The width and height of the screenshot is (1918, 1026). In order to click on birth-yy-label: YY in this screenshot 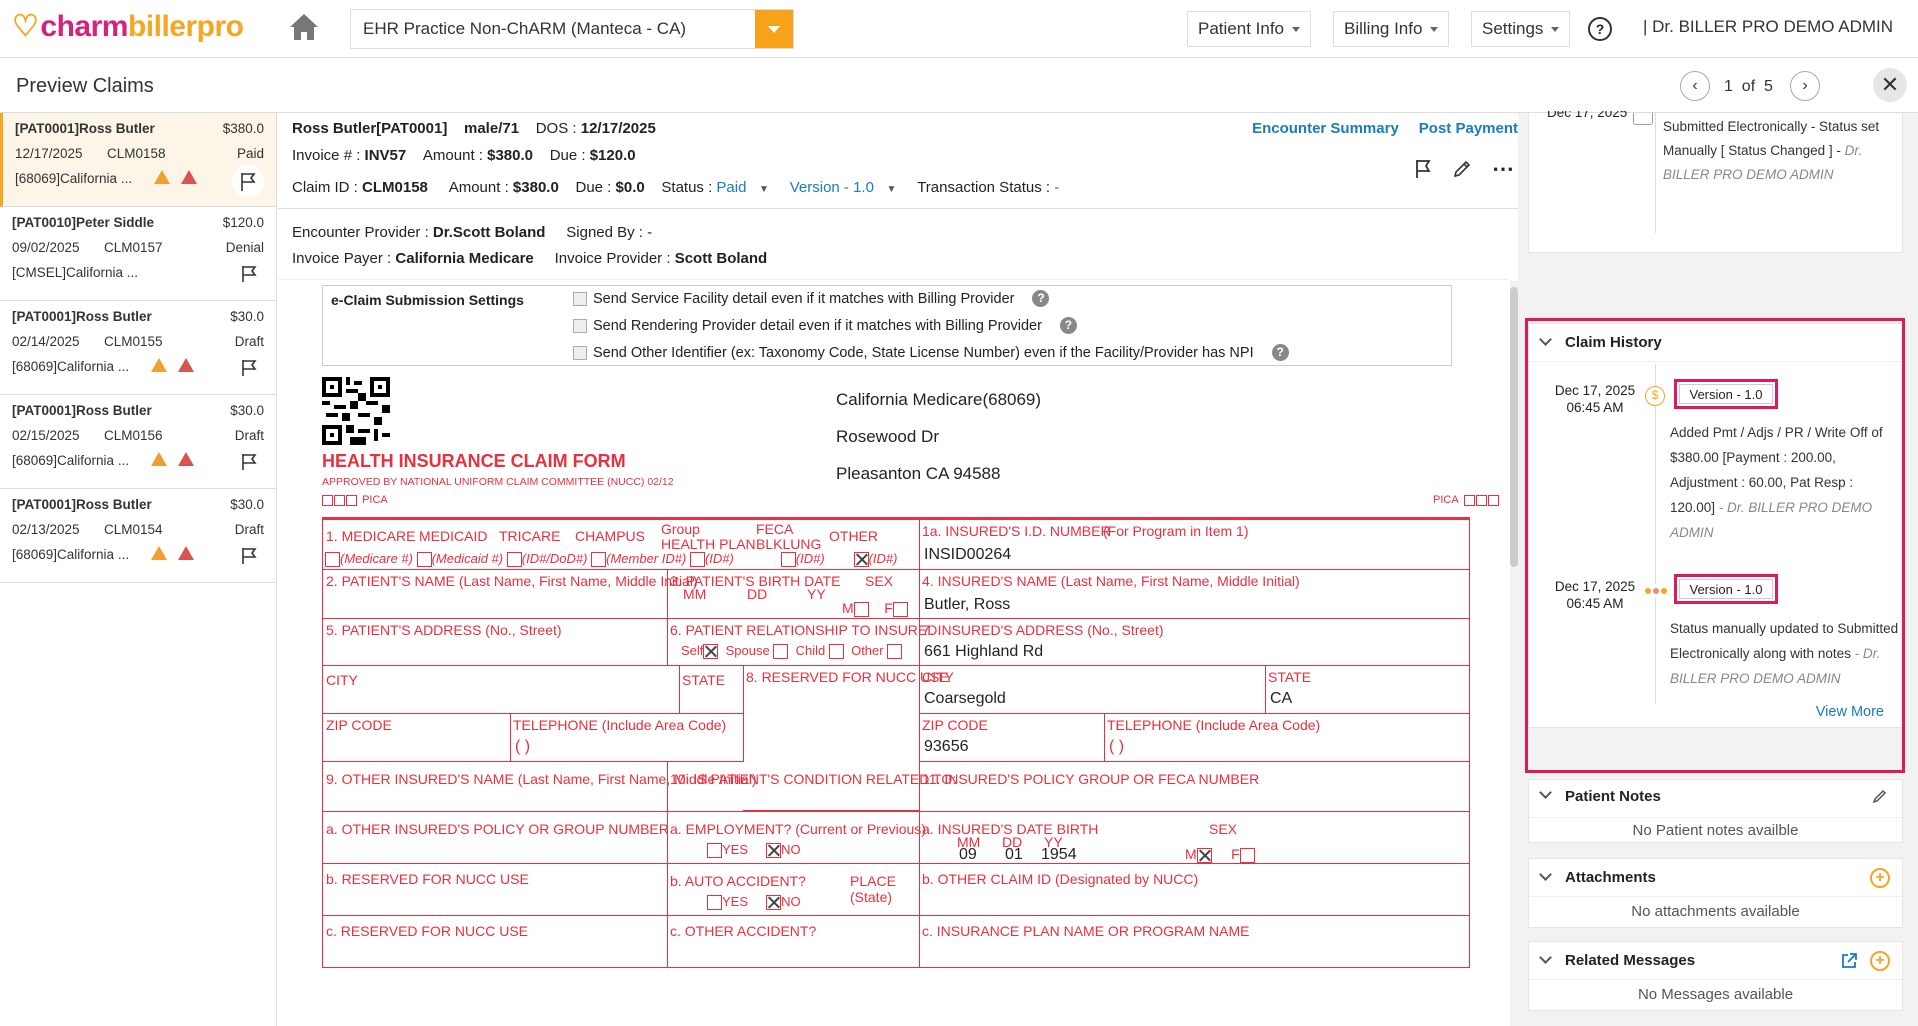, I will do `click(816, 594)`.